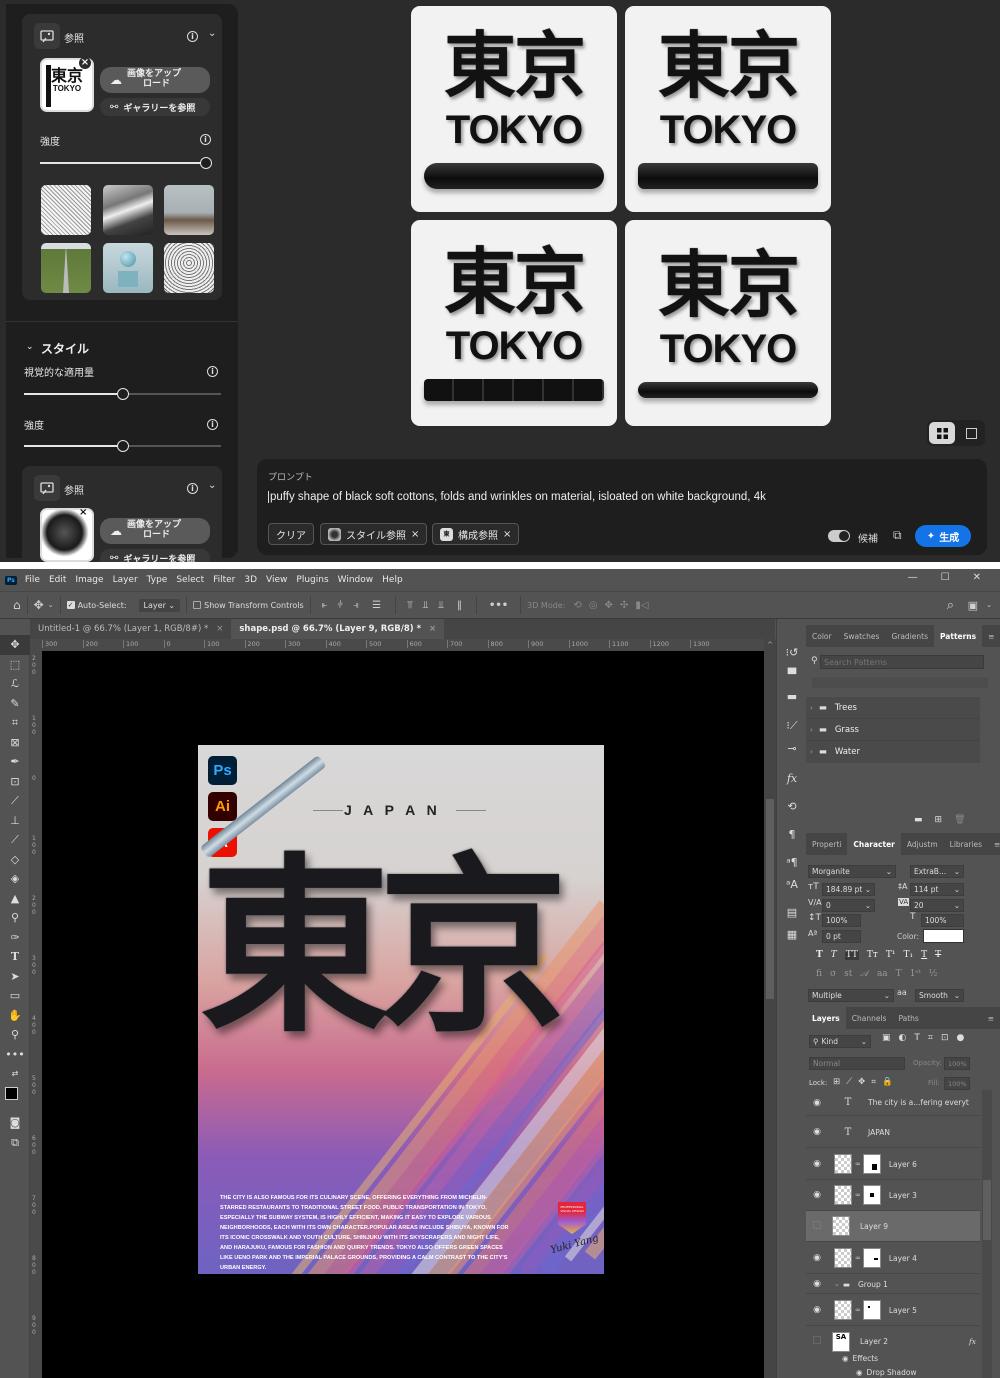 The height and width of the screenshot is (1378, 1000). Describe the element at coordinates (857, 1063) in the screenshot. I see `blend-mode-dropdown: Normal` at that location.